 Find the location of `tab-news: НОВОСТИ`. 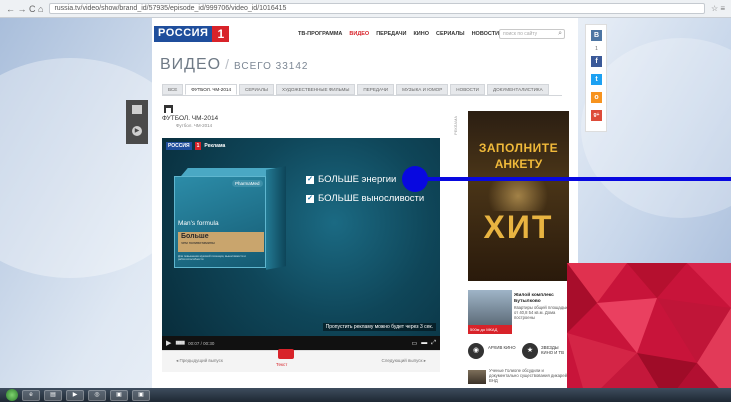

tab-news: НОВОСТИ is located at coordinates (467, 89).